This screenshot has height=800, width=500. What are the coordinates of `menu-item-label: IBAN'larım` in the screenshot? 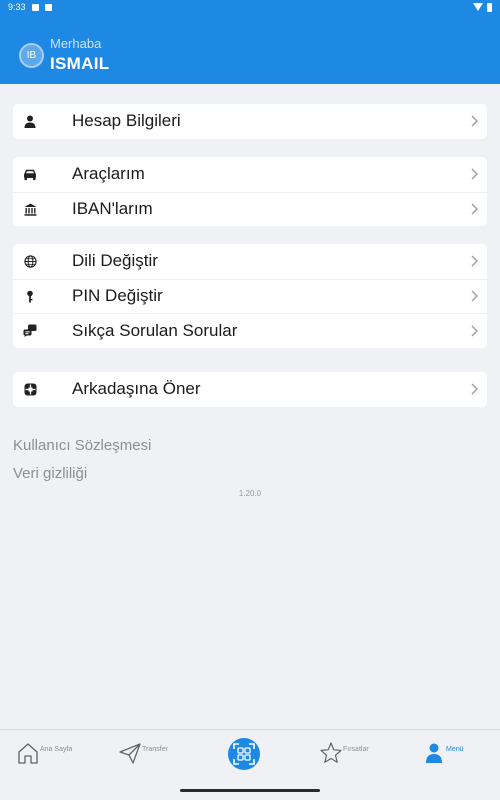 It's located at (112, 209).